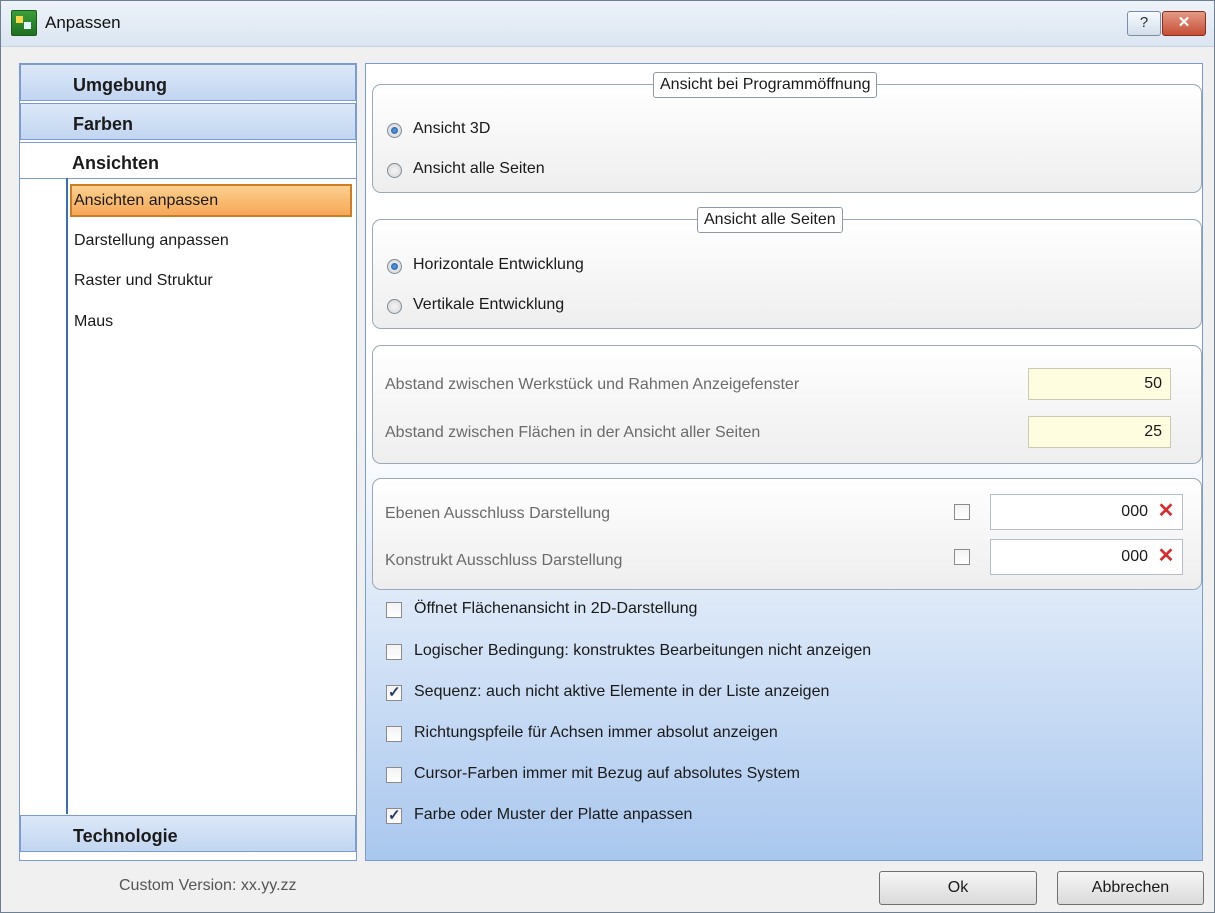  I want to click on sidebar-section-label: Technologie, so click(125, 836).